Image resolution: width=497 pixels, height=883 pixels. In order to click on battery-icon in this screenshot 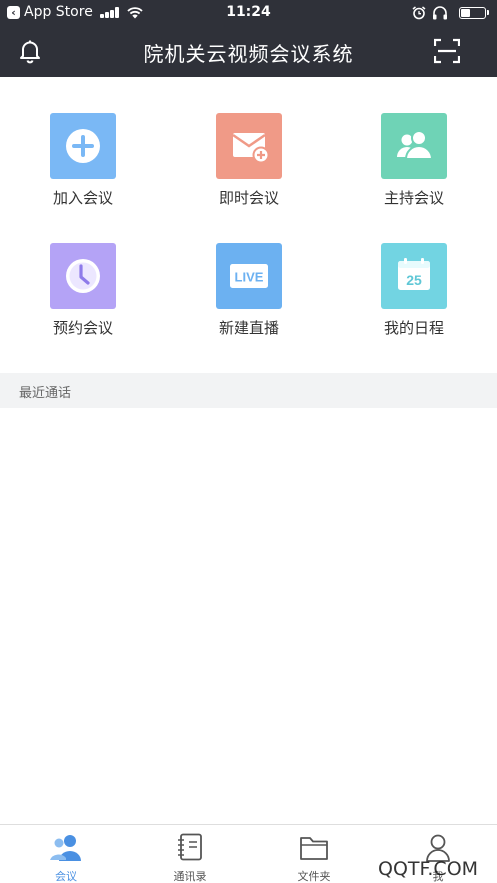, I will do `click(472, 13)`.